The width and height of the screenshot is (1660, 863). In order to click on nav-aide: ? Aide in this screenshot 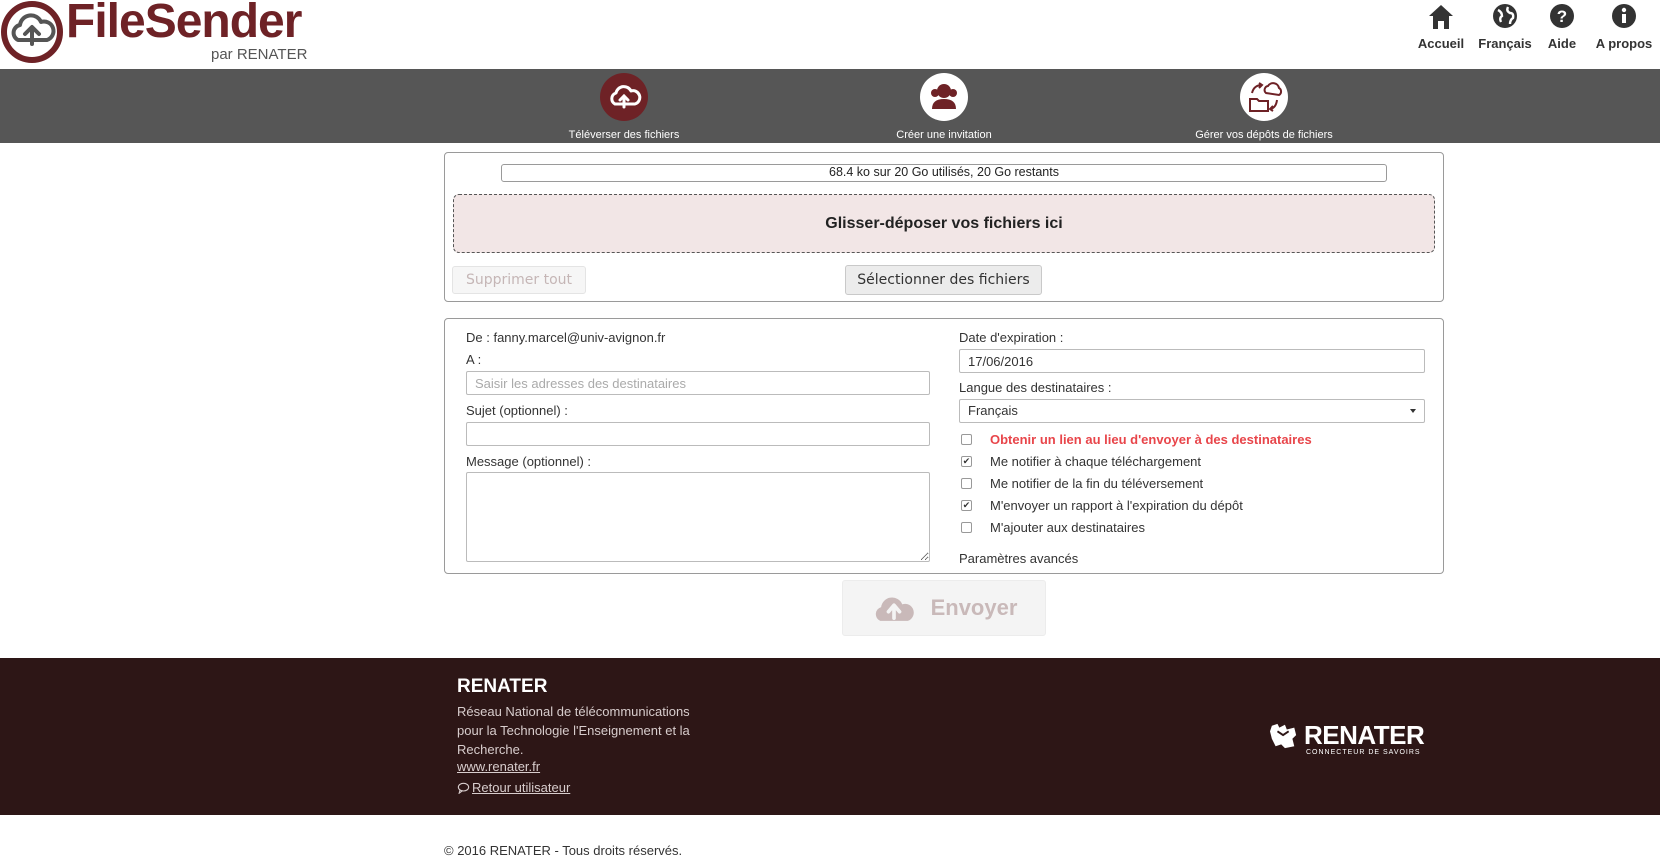, I will do `click(1562, 34)`.